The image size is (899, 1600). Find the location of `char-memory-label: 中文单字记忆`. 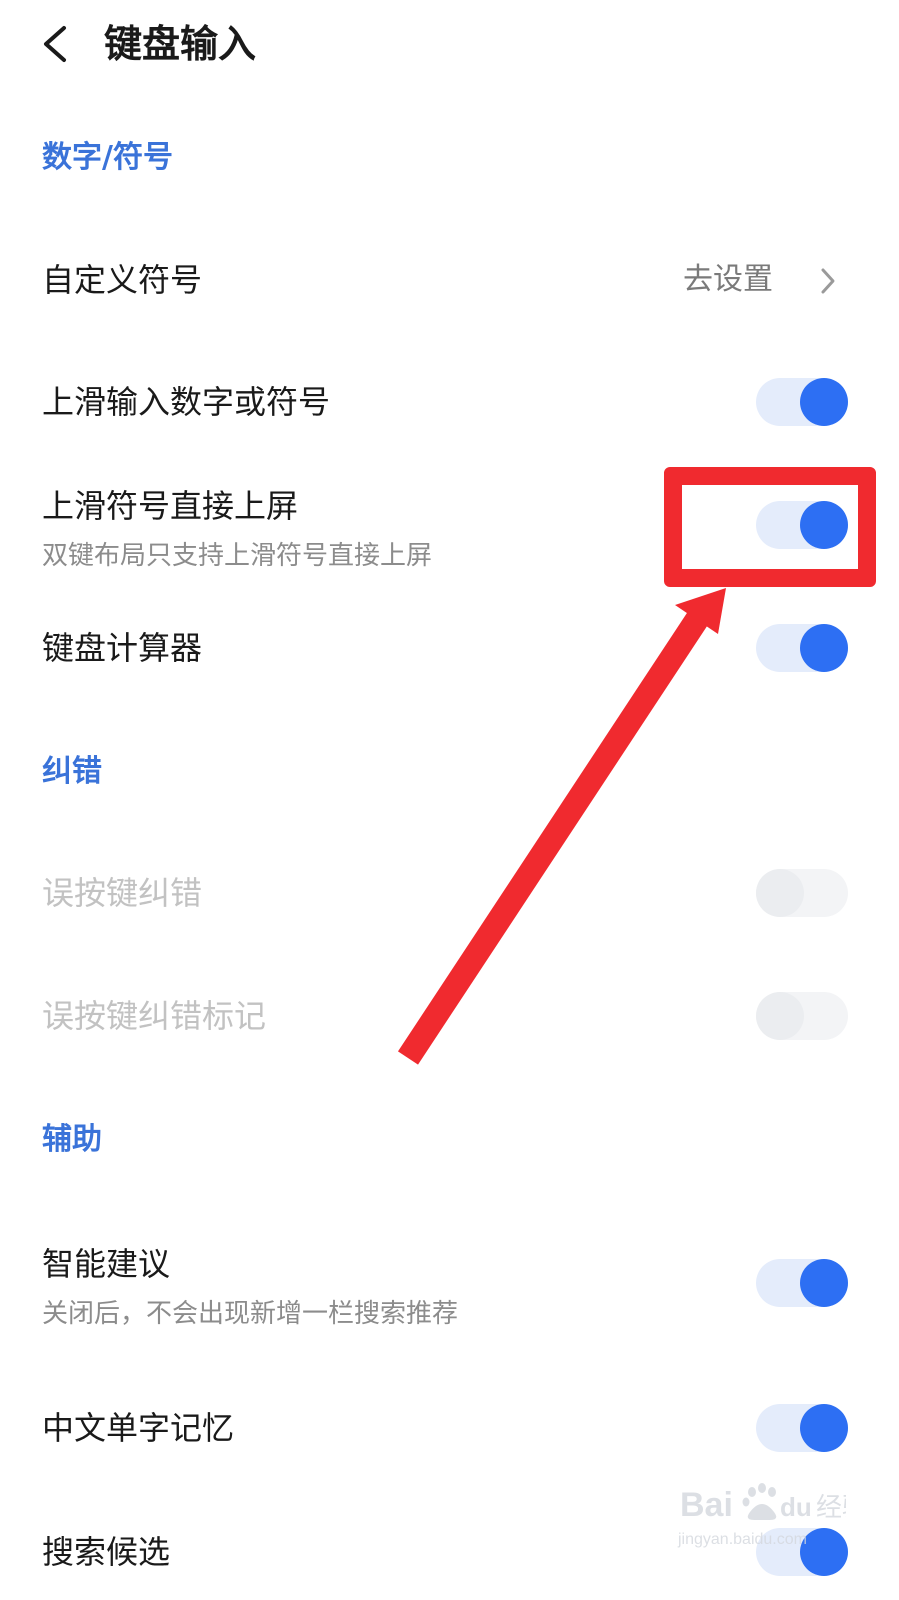

char-memory-label: 中文单字记忆 is located at coordinates (138, 1428).